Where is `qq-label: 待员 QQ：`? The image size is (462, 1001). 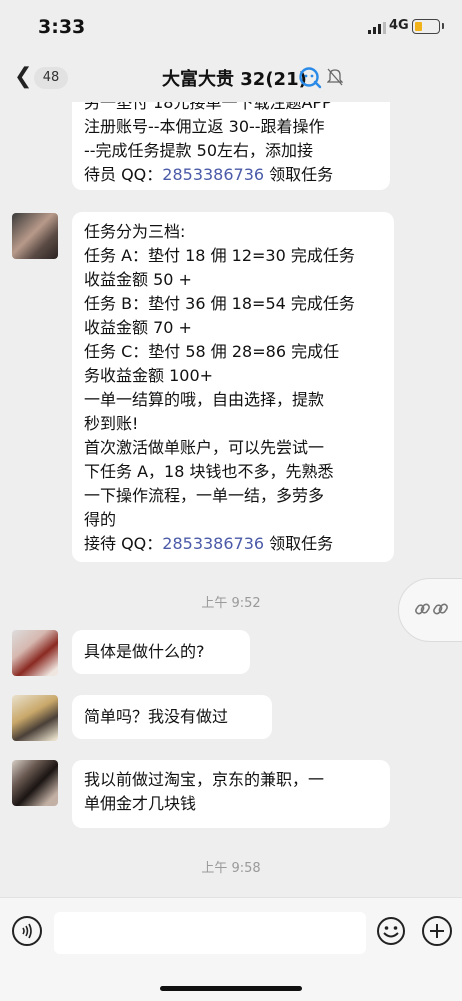 qq-label: 待员 QQ： is located at coordinates (123, 174).